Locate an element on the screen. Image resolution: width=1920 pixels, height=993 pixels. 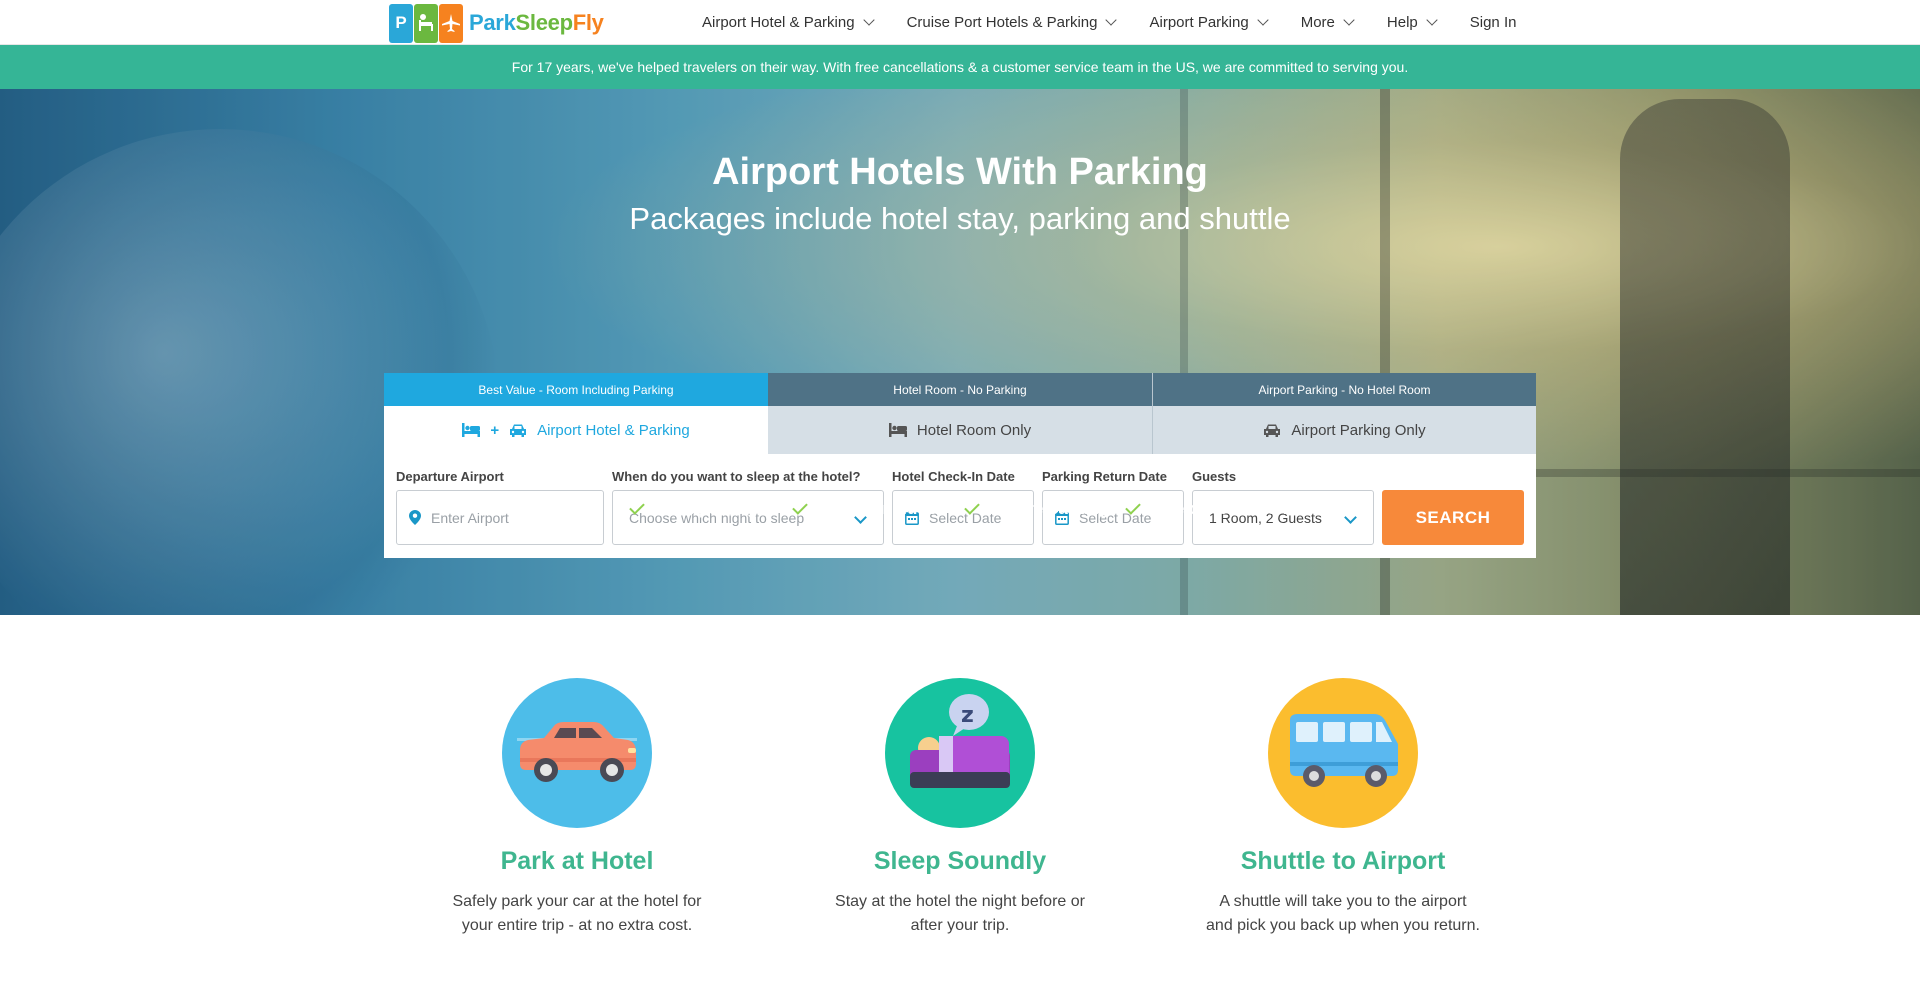
logo-p-letter: P is located at coordinates (401, 22).